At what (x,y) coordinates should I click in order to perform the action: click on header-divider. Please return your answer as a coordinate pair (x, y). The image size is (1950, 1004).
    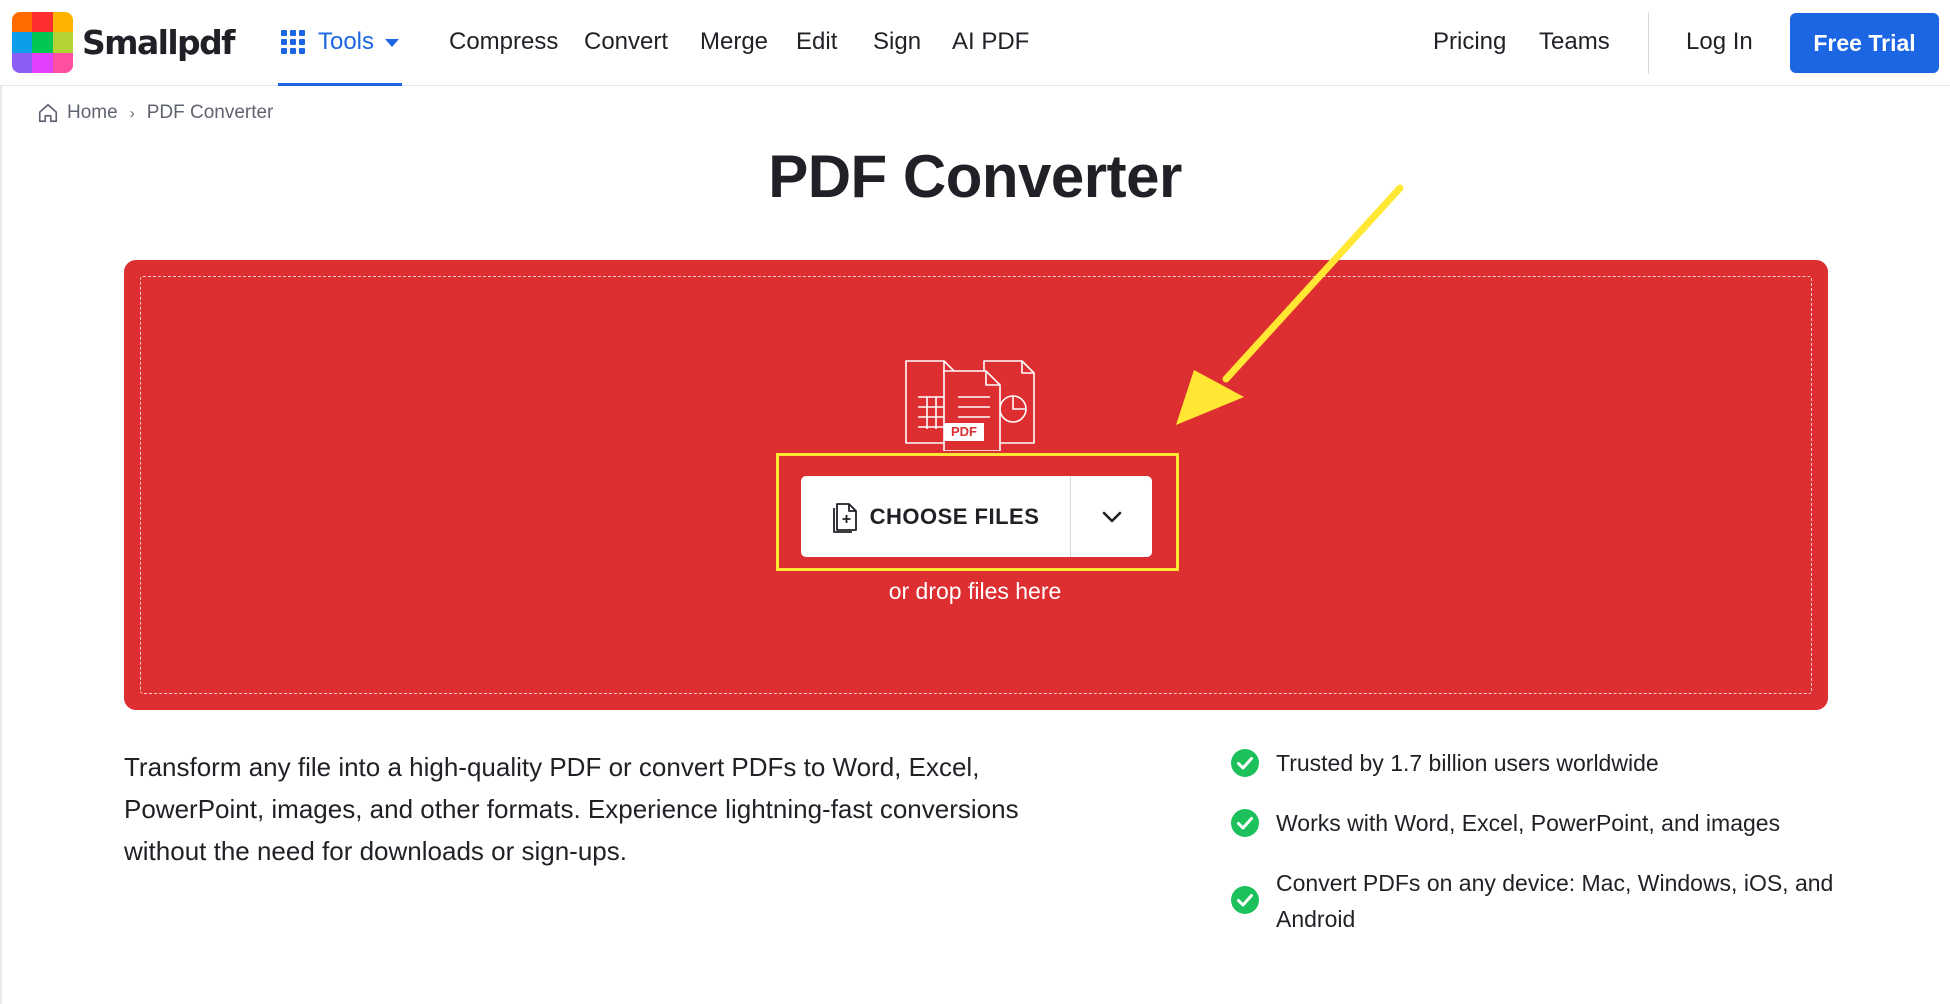
    Looking at the image, I should click on (1648, 43).